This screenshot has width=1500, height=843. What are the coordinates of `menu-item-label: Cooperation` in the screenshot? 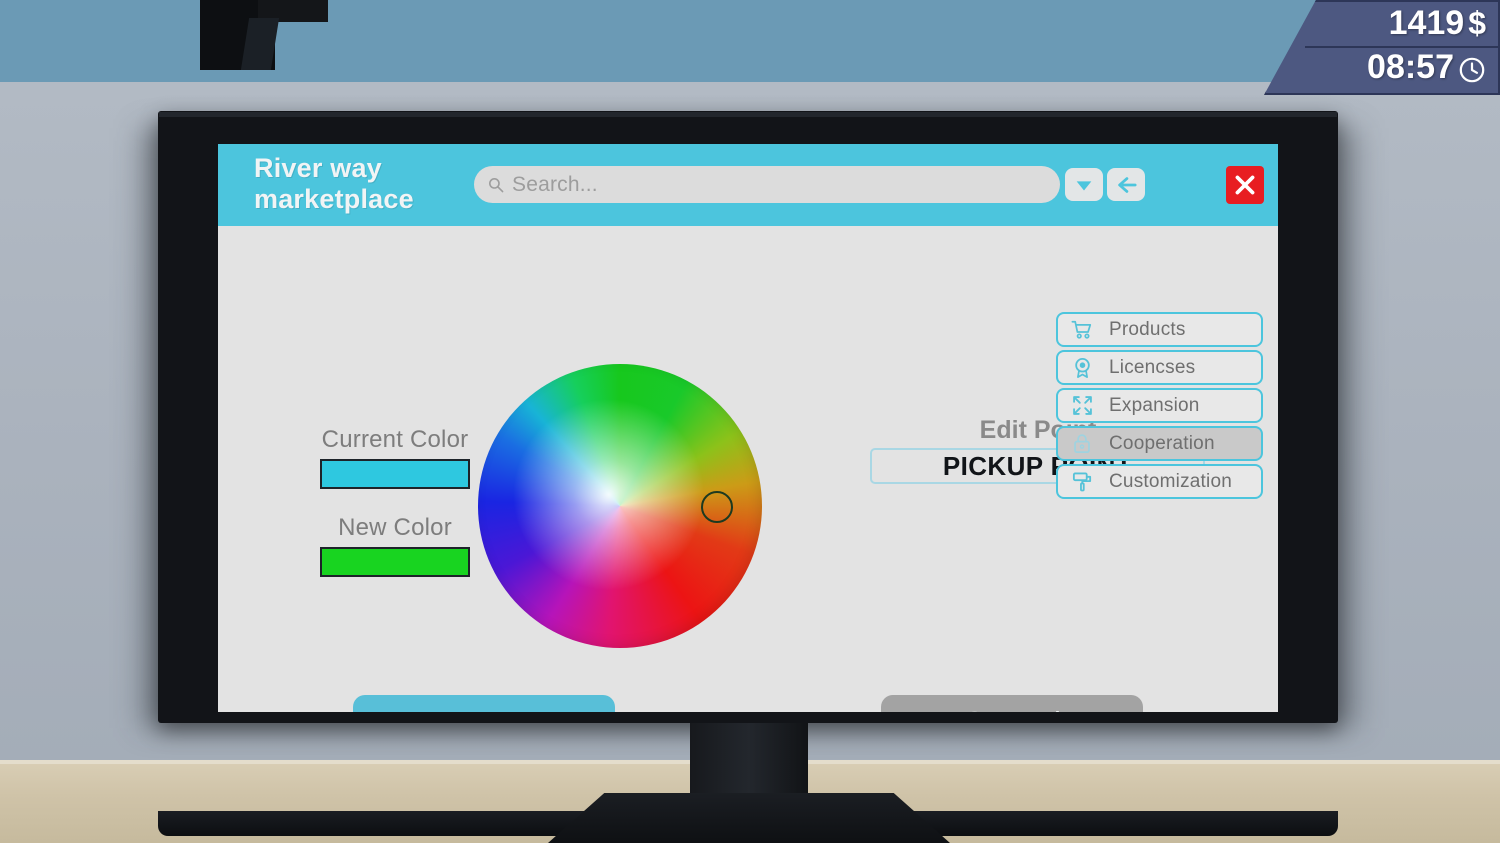 It's located at (1162, 443).